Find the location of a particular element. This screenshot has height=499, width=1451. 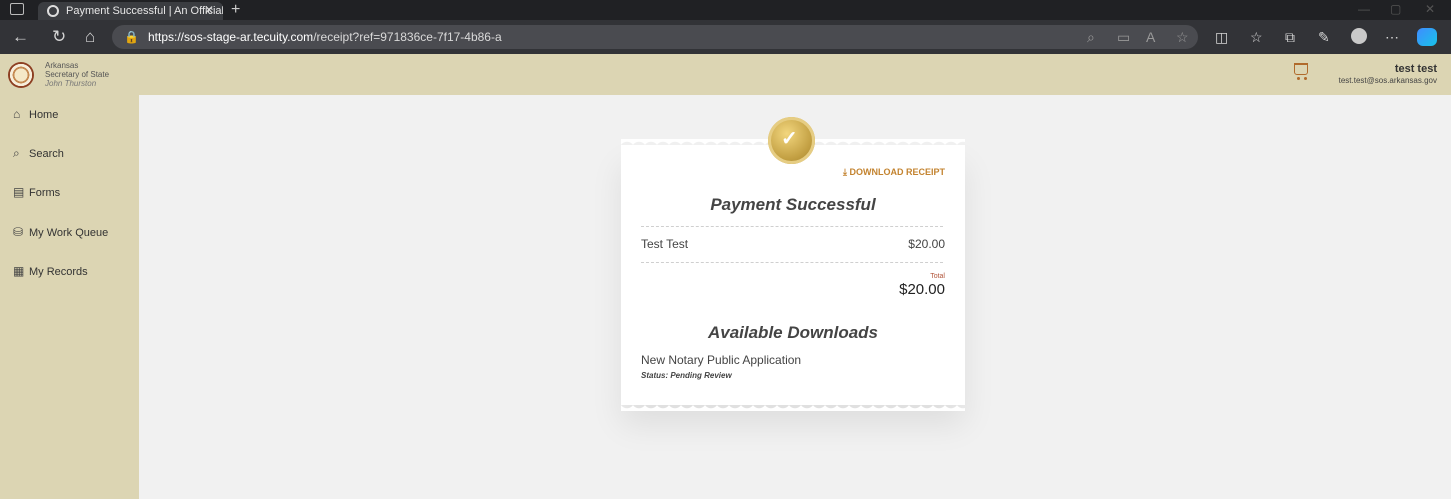

tab-title: Payment Successful | An Official is located at coordinates (144, 11).